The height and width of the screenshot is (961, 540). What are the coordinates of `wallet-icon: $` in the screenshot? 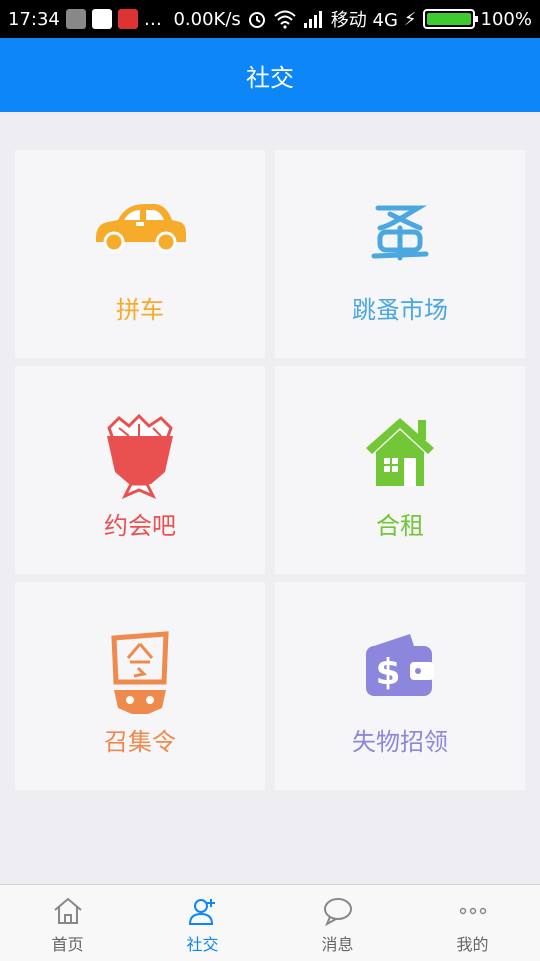 It's located at (400, 665).